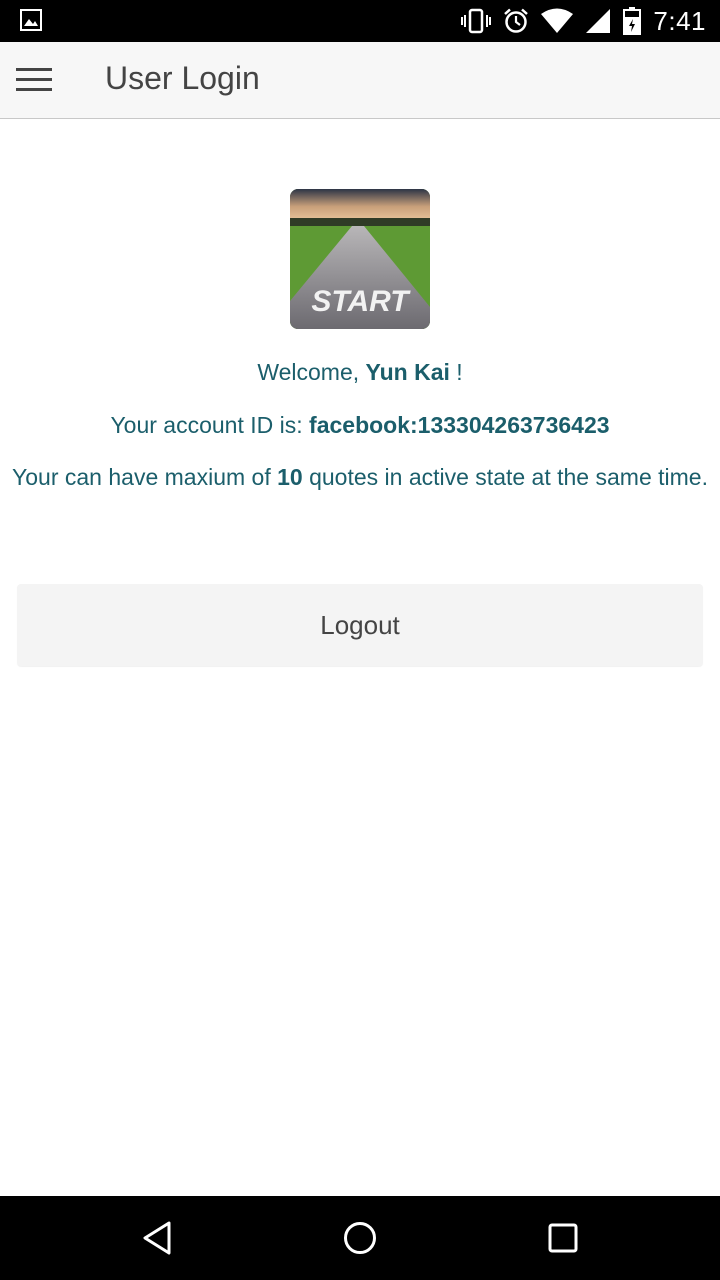 The height and width of the screenshot is (1280, 720). Describe the element at coordinates (34, 80) in the screenshot. I see `hamburger-menu-icon` at that location.